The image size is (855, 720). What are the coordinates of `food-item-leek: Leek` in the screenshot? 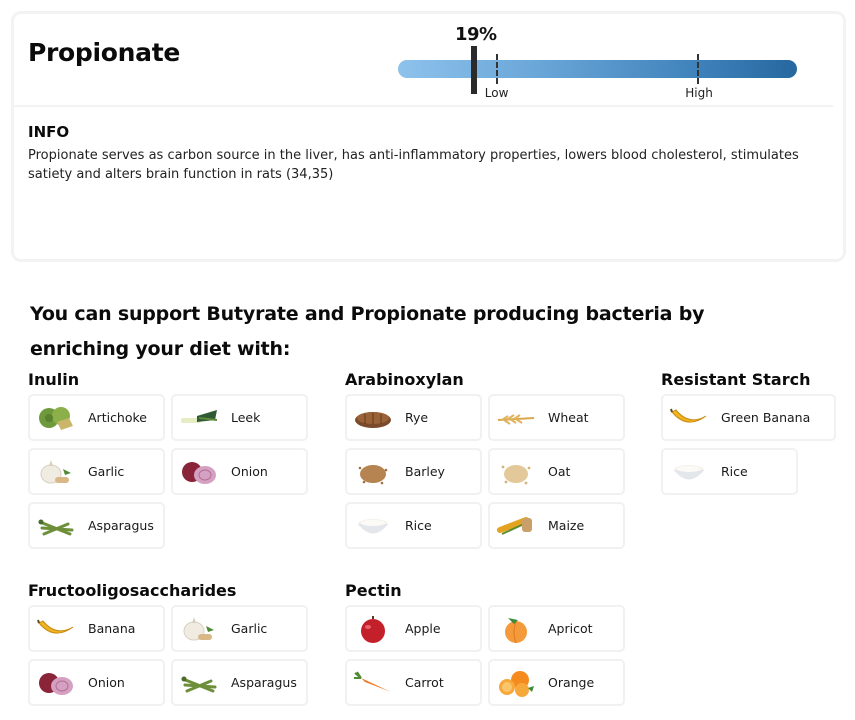 It's located at (239, 417).